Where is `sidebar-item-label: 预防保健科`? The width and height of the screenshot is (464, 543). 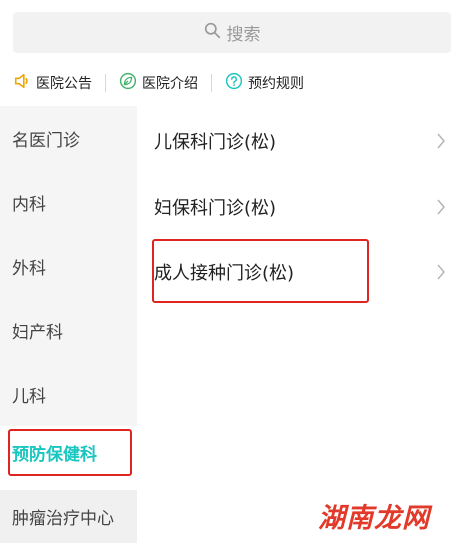
sidebar-item-label: 预防保健科 is located at coordinates (54, 454).